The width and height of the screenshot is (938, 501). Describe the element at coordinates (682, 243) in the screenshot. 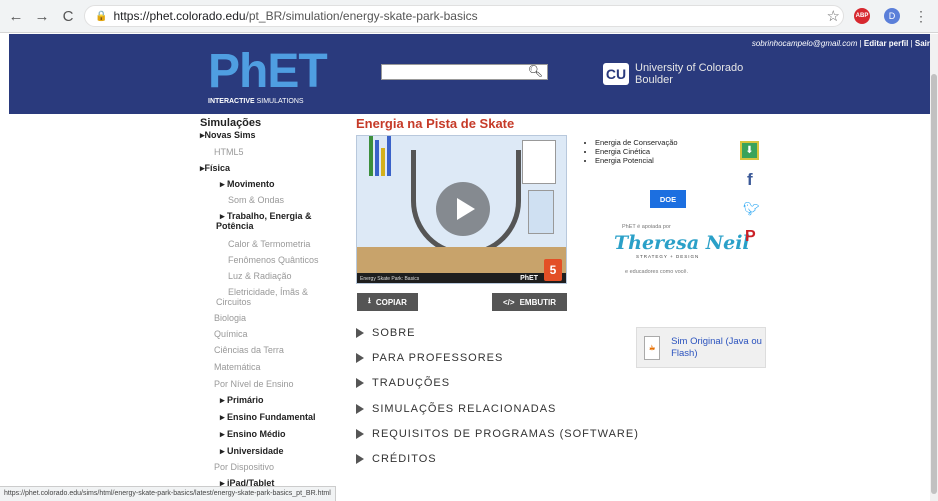

I see `sponsor-logo: Theresa Neil` at that location.